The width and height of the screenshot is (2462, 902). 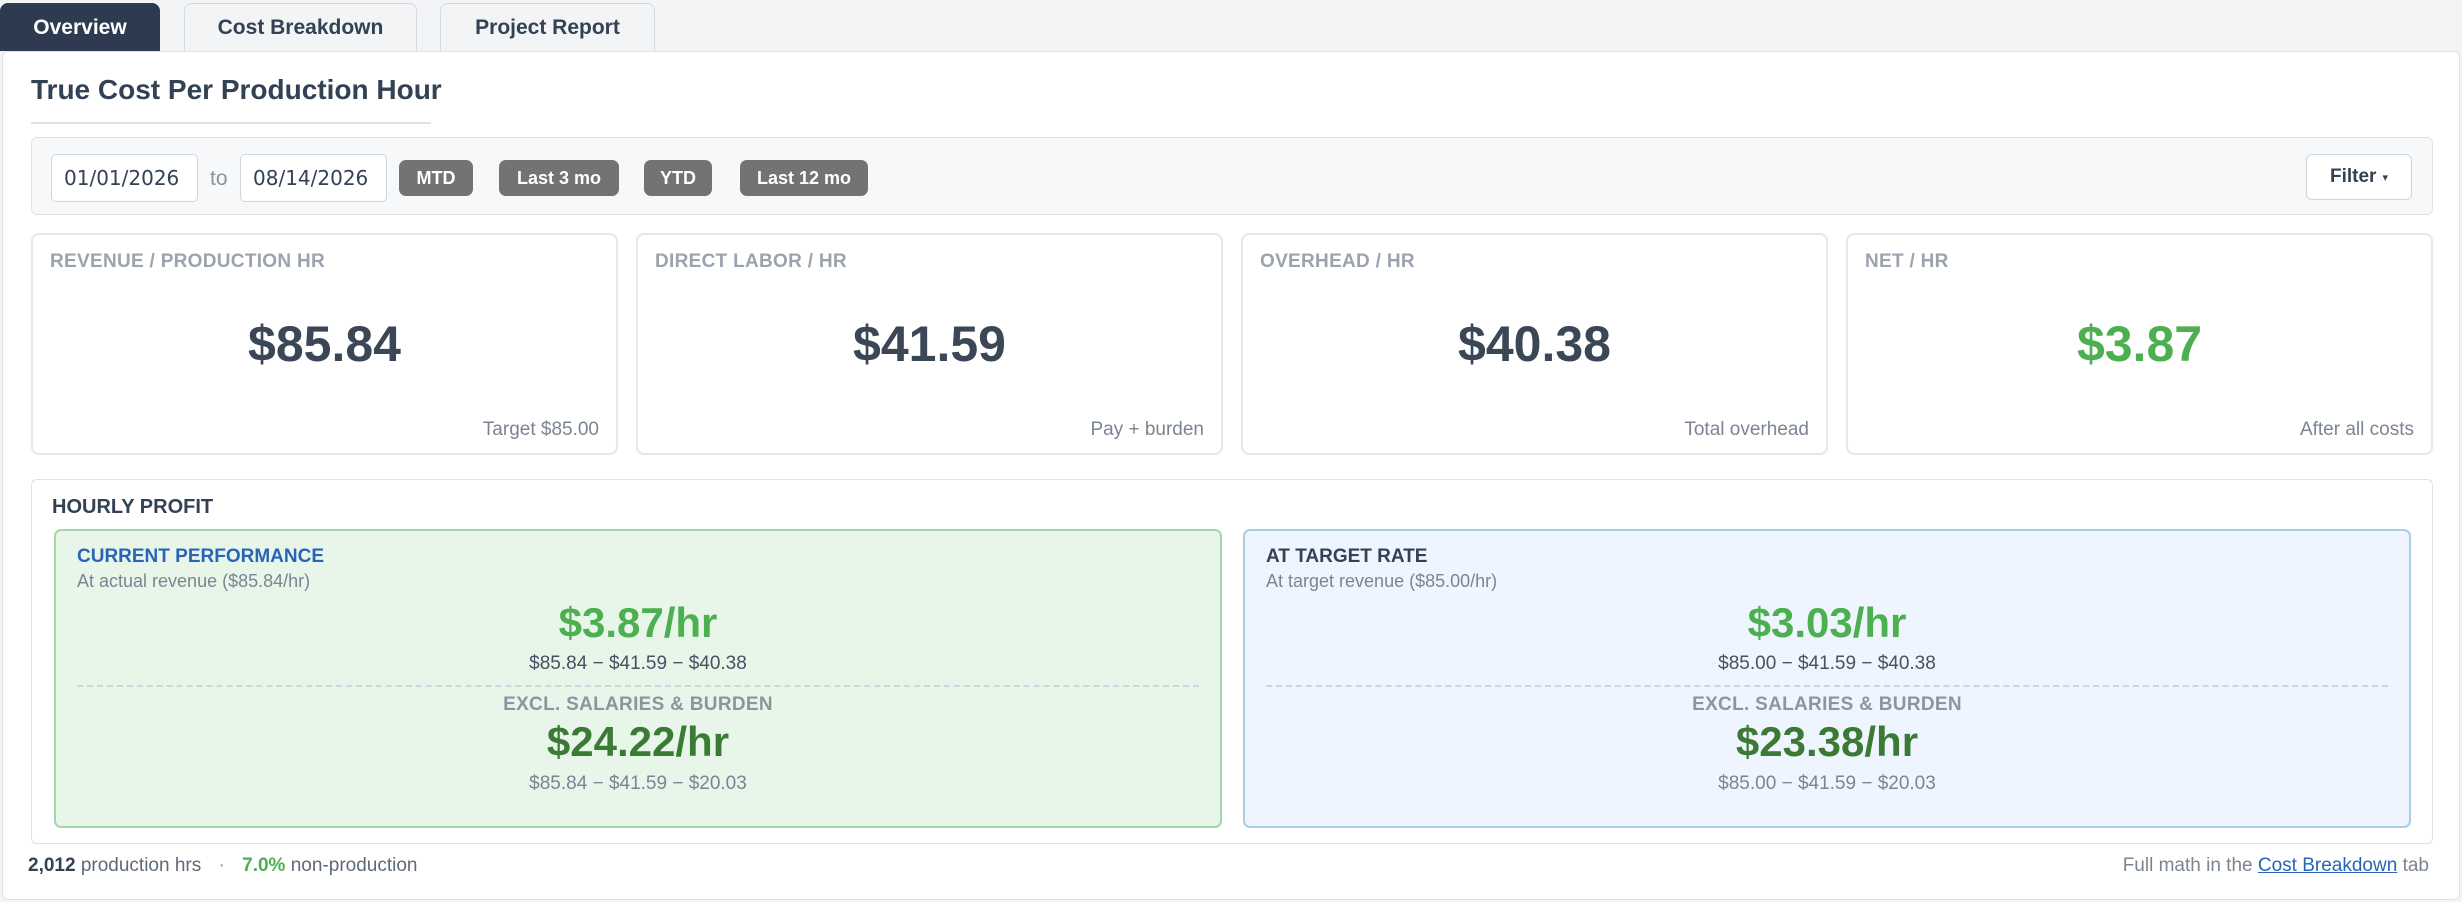 I want to click on kpi-subtext: Pay + burden, so click(x=1147, y=429).